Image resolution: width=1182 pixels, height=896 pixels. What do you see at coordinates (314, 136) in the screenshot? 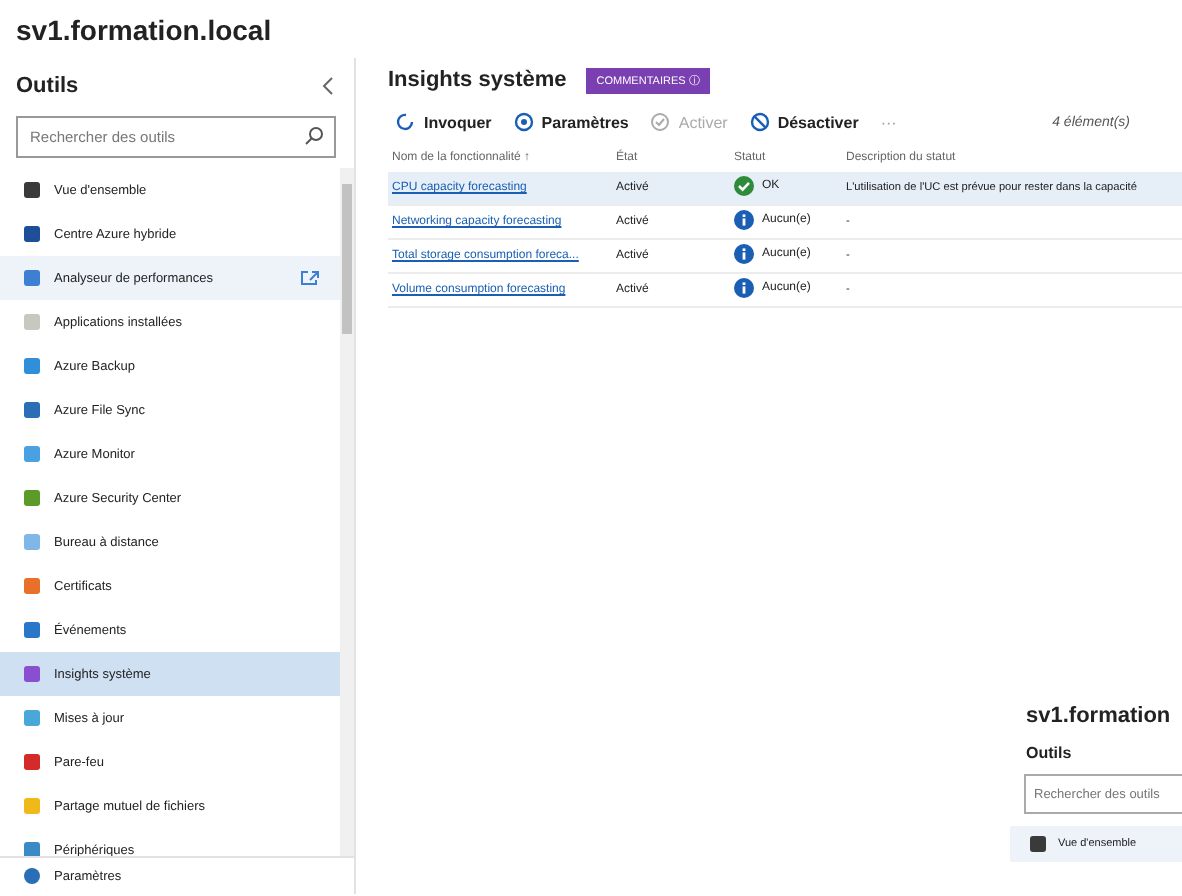
I see `search-icon` at bounding box center [314, 136].